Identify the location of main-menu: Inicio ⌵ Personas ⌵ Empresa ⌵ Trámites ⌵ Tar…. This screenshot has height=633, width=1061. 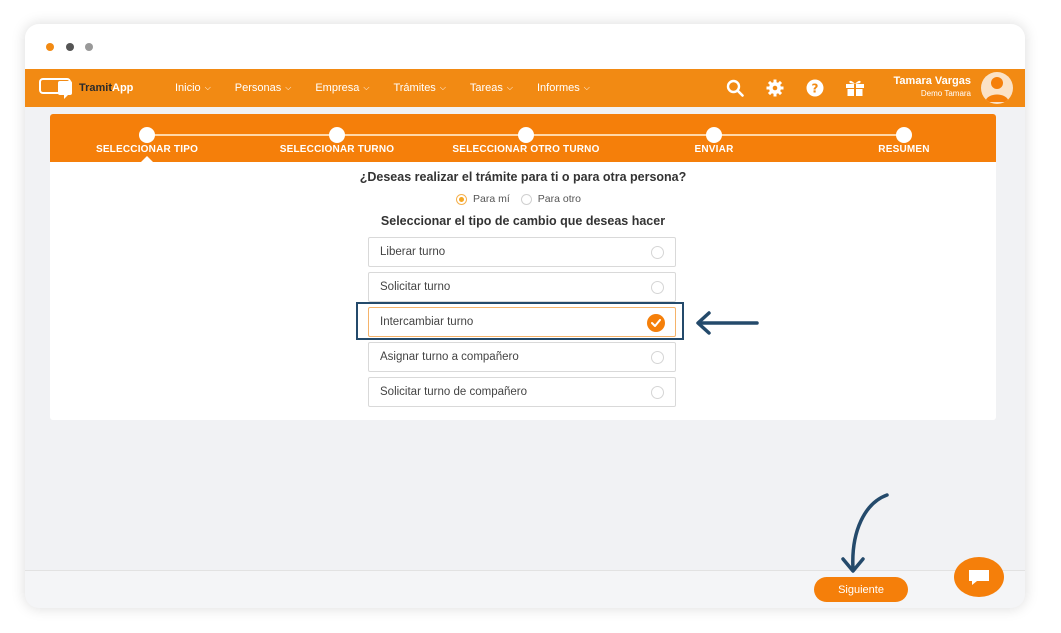
(394, 88).